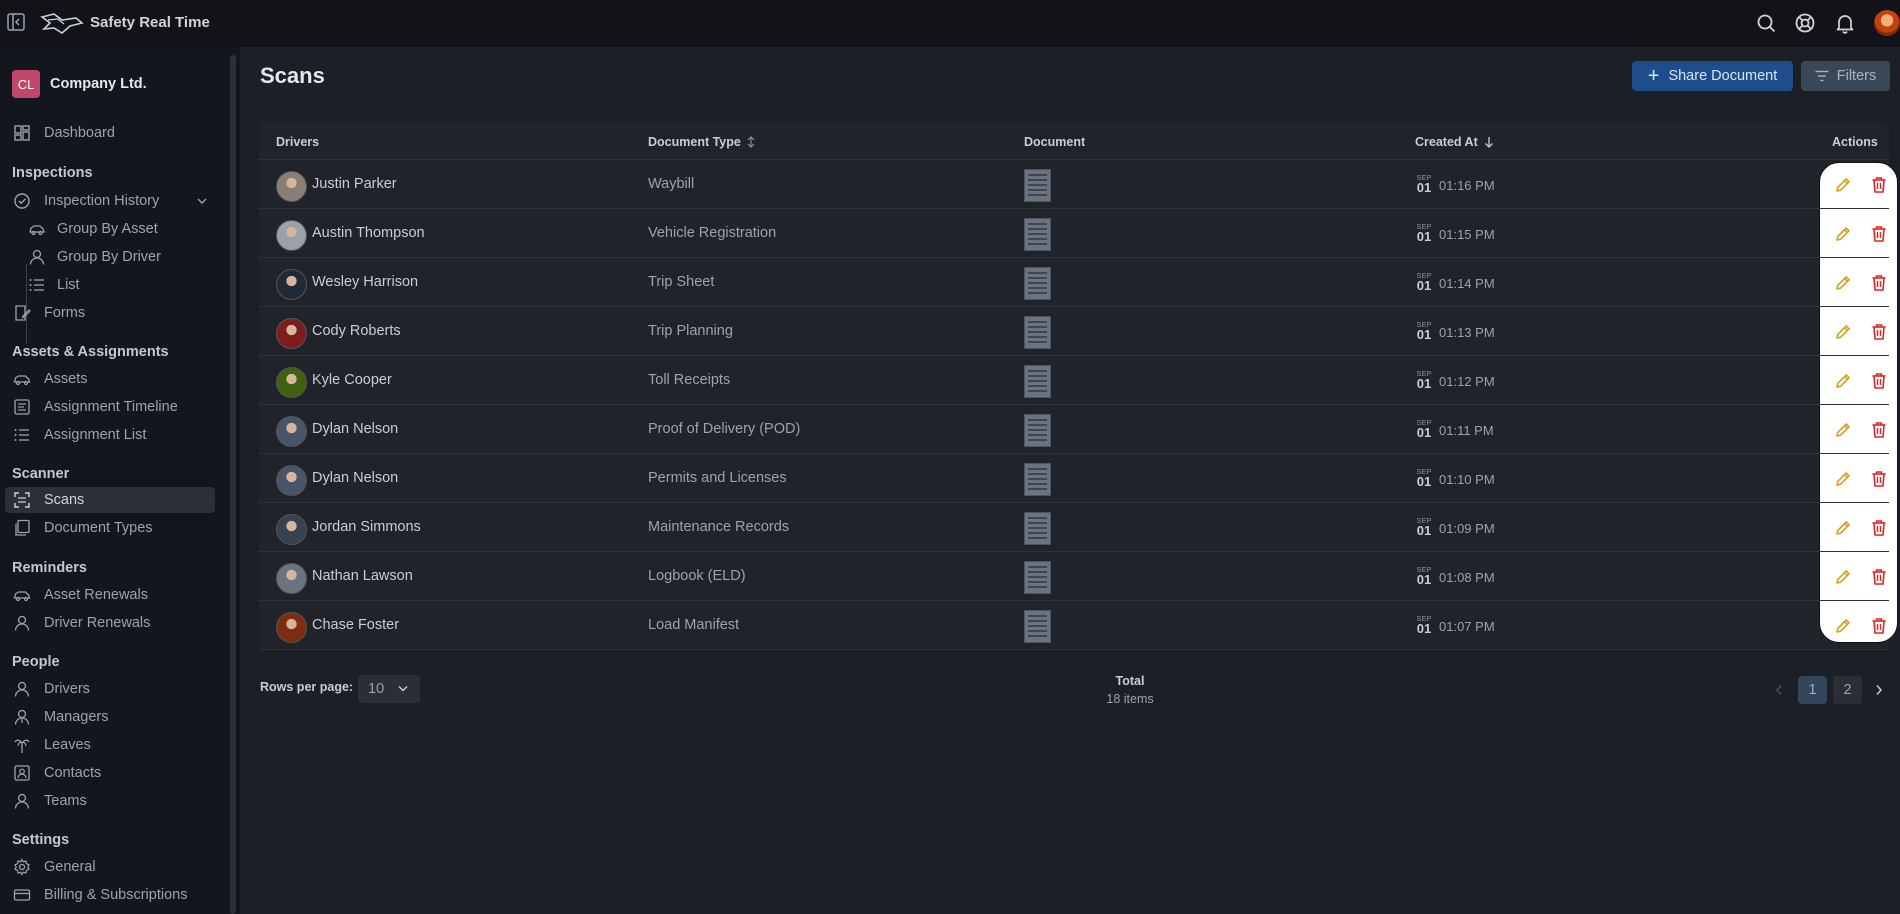 The image size is (1900, 914). What do you see at coordinates (1847, 690) in the screenshot?
I see `pagination-page-2: 2` at bounding box center [1847, 690].